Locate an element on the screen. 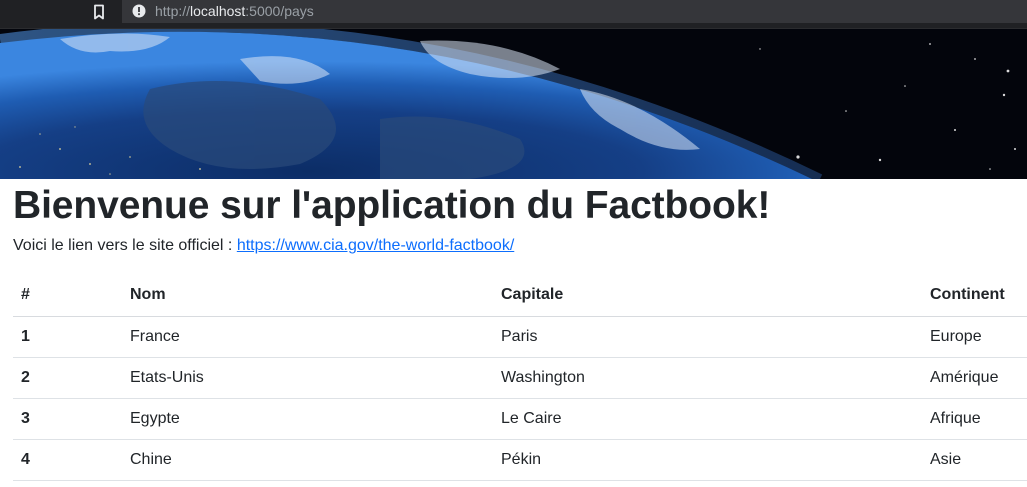 This screenshot has height=487, width=1027. cell-id: 4 is located at coordinates (67, 460).